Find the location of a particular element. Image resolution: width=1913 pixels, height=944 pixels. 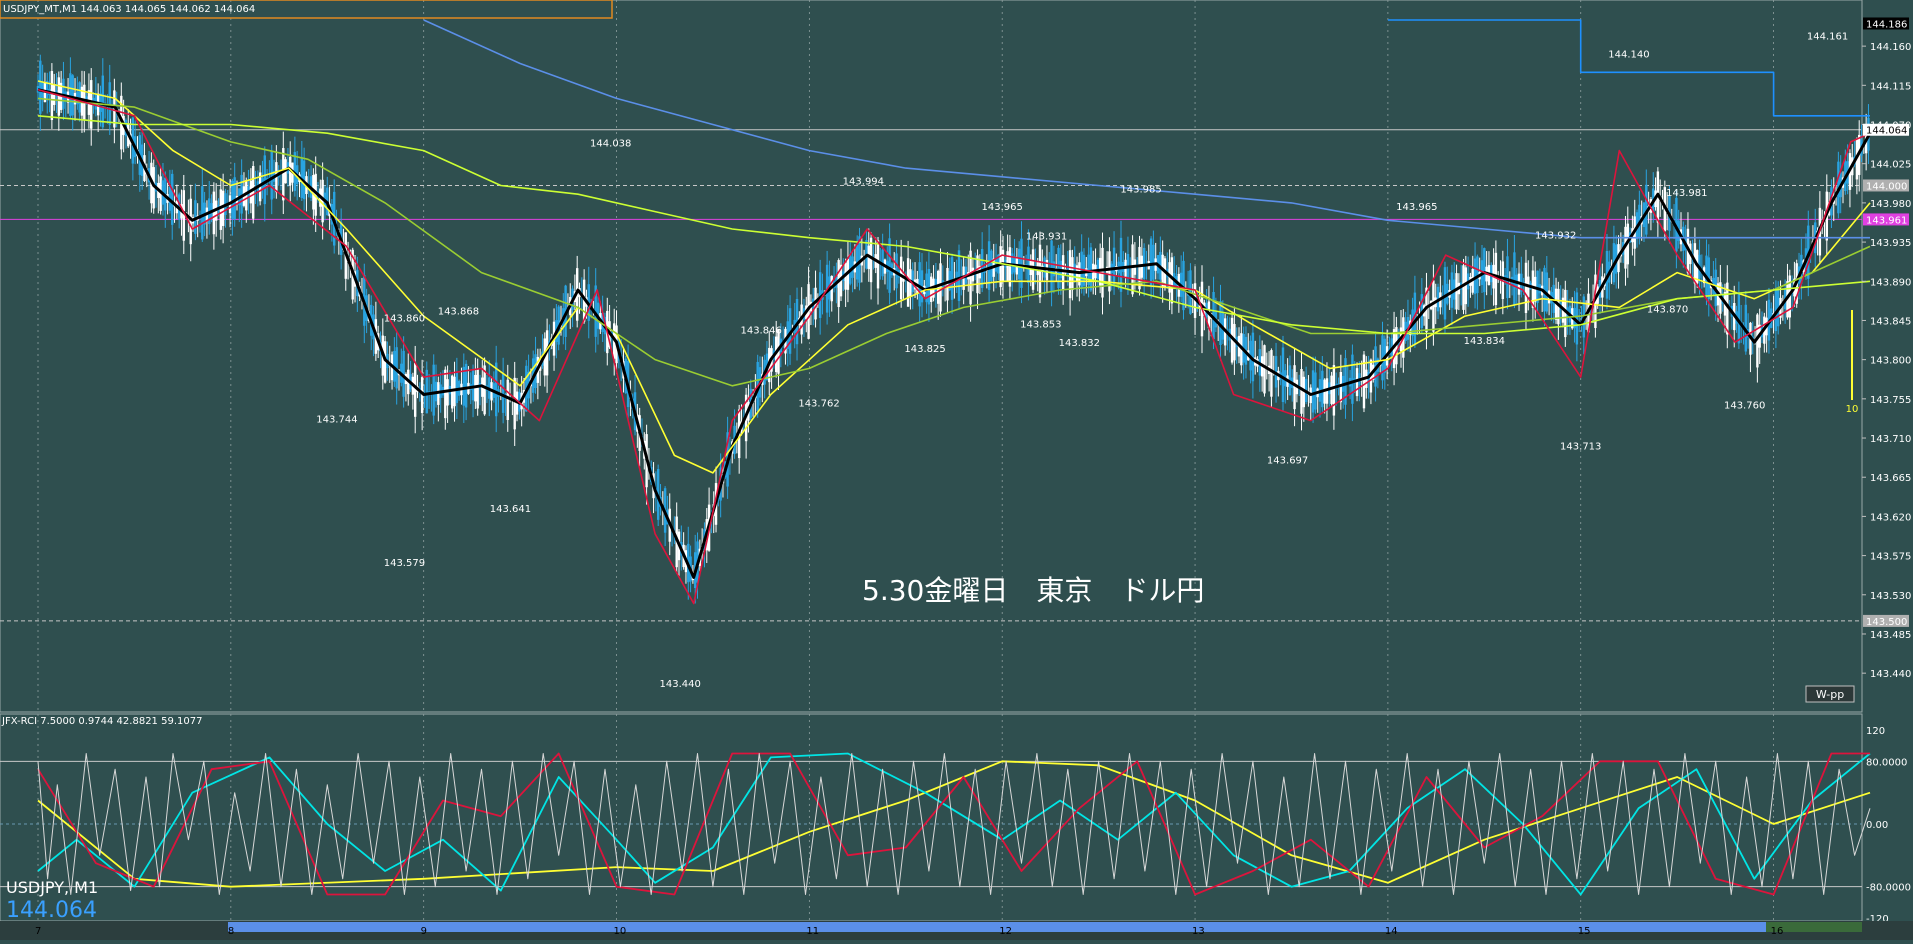

price-badge-text: 144.186 is located at coordinates (1886, 24).